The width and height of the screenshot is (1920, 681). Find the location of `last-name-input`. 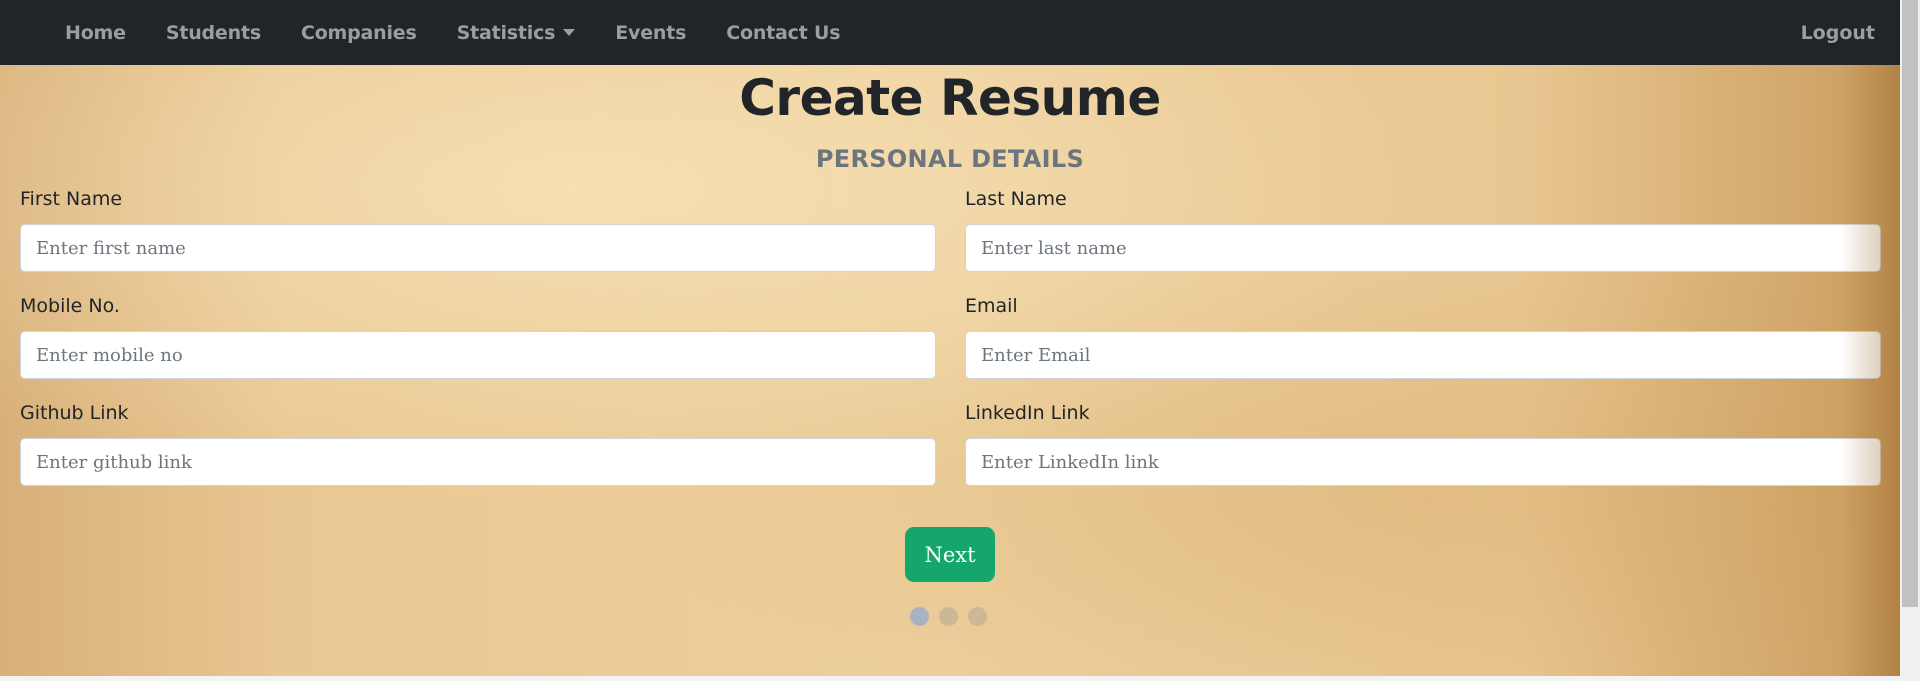

last-name-input is located at coordinates (1423, 248).